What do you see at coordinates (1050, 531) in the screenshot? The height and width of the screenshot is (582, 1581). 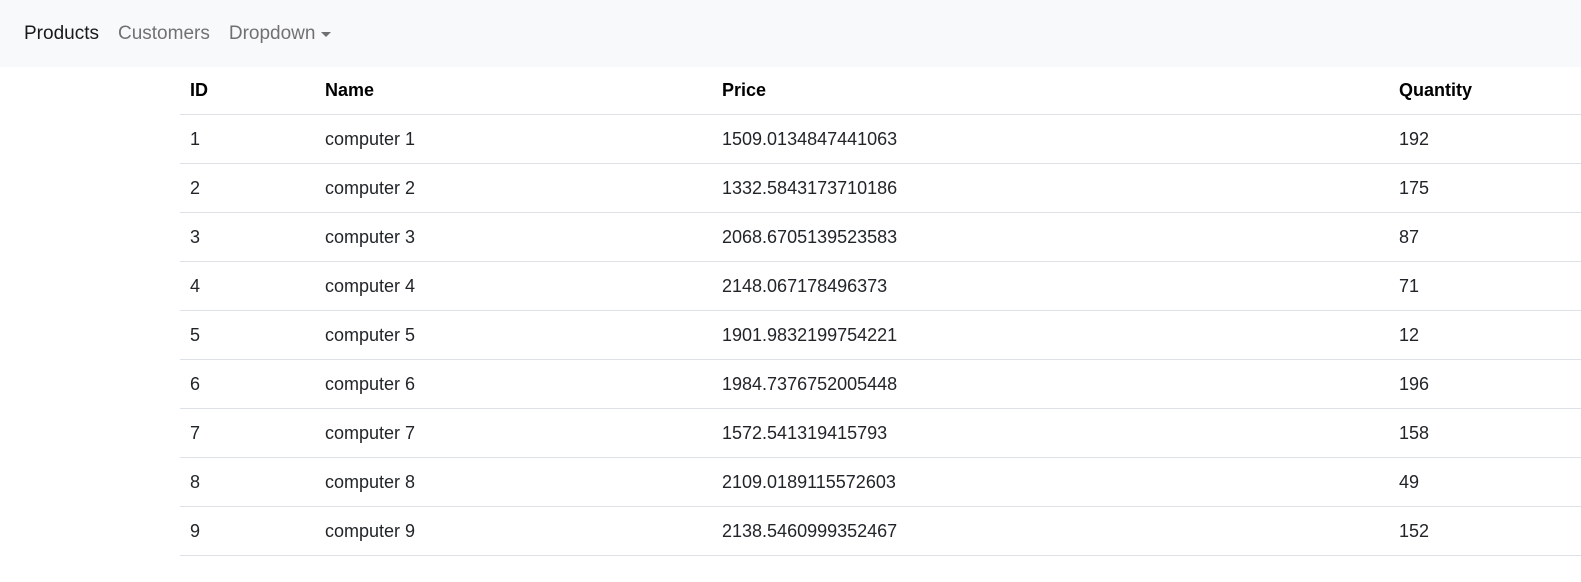 I see `cell-price: 2138.5460999352467` at bounding box center [1050, 531].